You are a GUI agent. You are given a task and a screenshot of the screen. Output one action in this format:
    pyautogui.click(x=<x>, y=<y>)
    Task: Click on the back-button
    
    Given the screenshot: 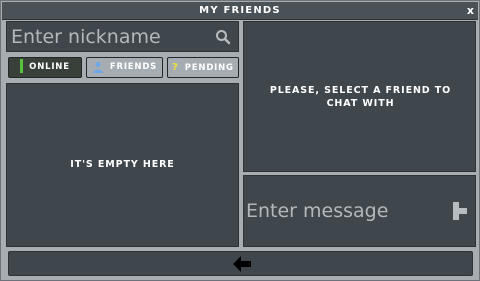 What is the action you would take?
    pyautogui.click(x=240, y=263)
    